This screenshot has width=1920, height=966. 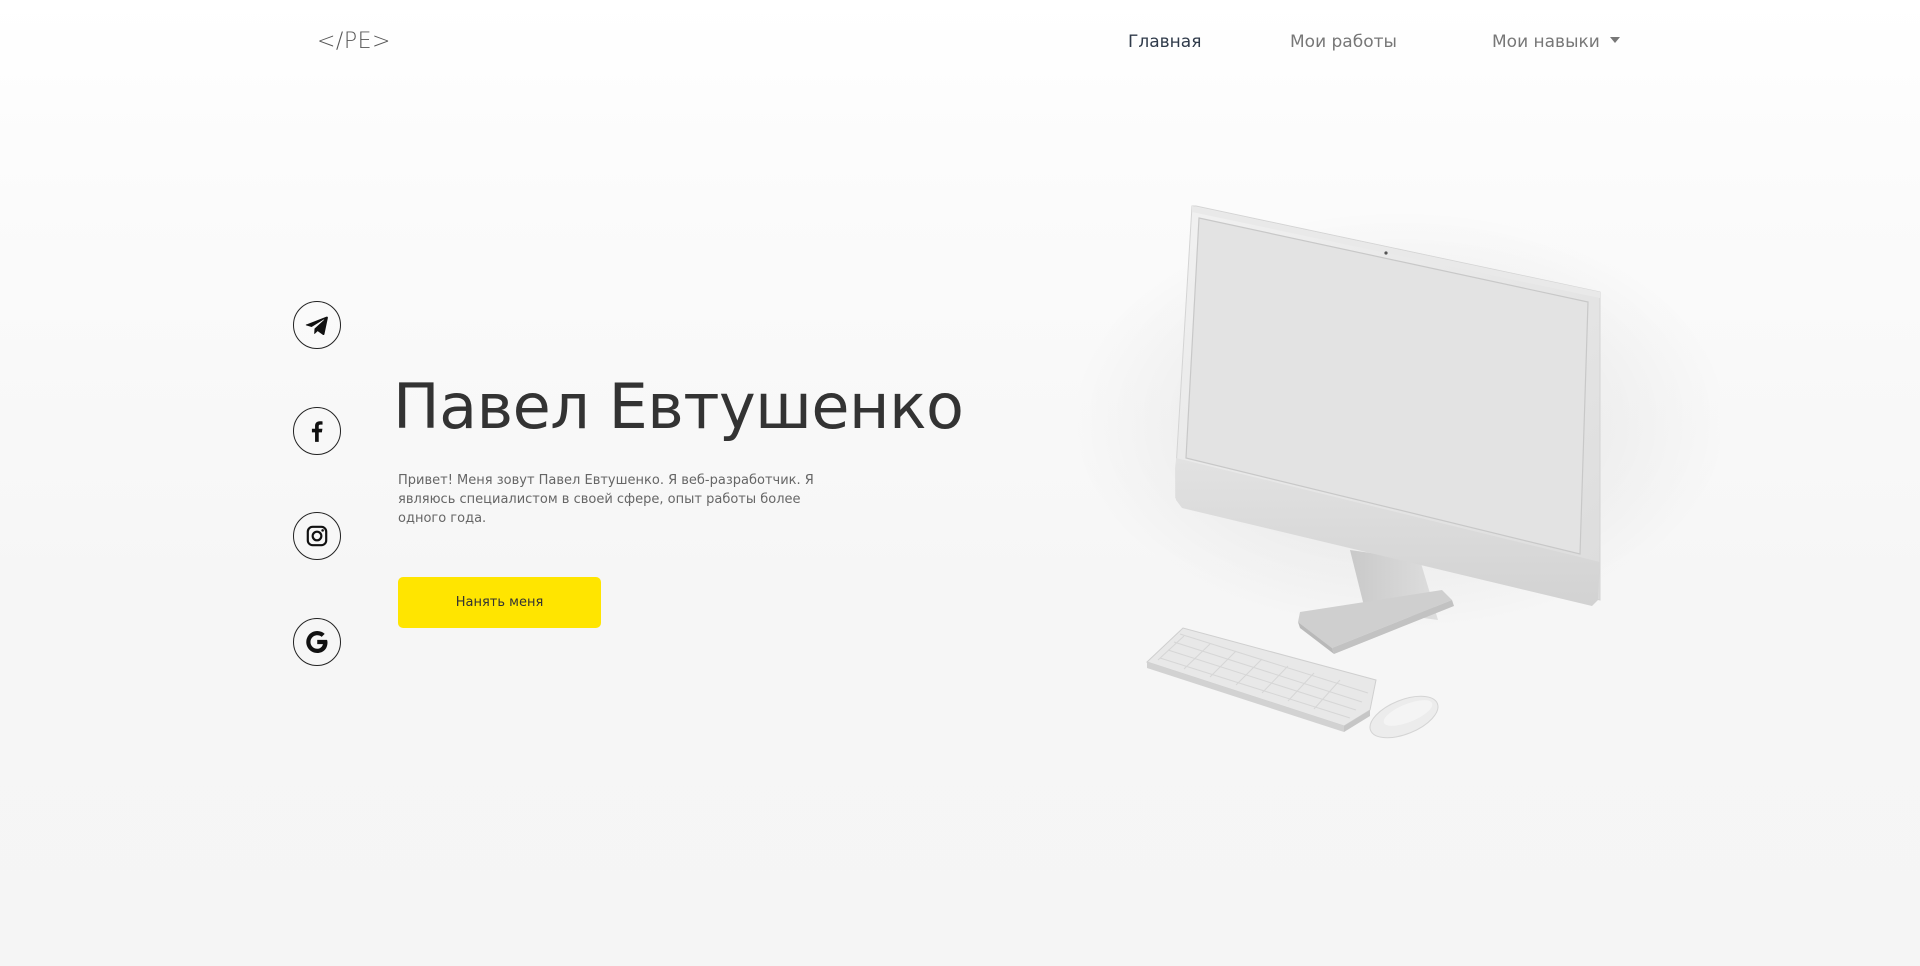 I want to click on nav-link-works: Мои работы, so click(x=1343, y=42).